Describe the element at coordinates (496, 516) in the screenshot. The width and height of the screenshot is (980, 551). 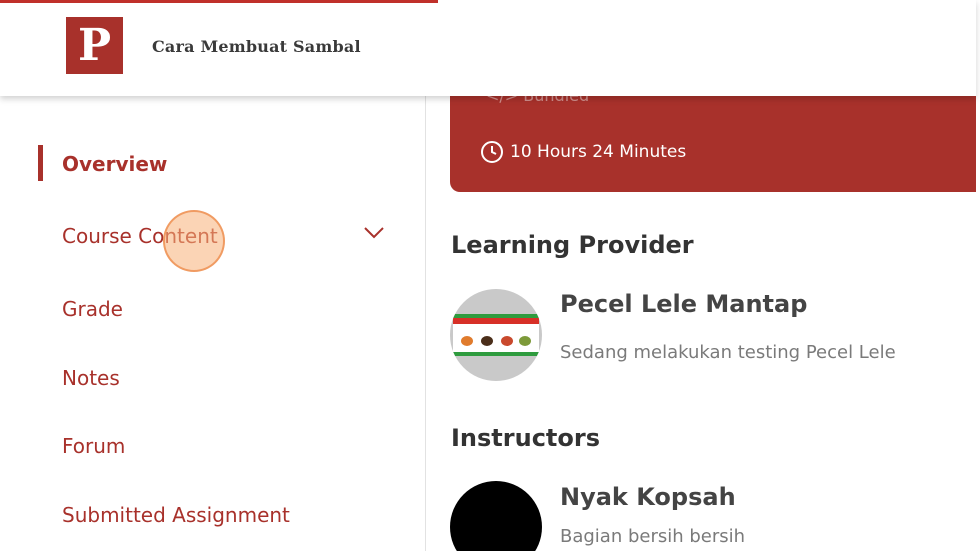
I see `instructor-avatar` at that location.